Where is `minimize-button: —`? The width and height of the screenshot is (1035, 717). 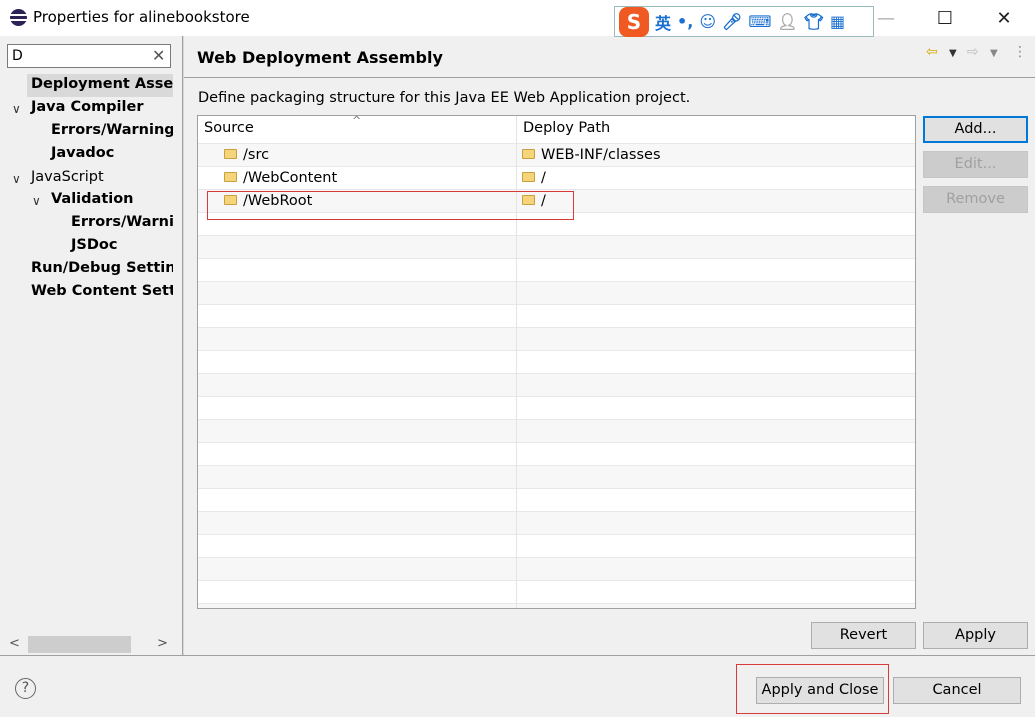
minimize-button: — is located at coordinates (886, 18).